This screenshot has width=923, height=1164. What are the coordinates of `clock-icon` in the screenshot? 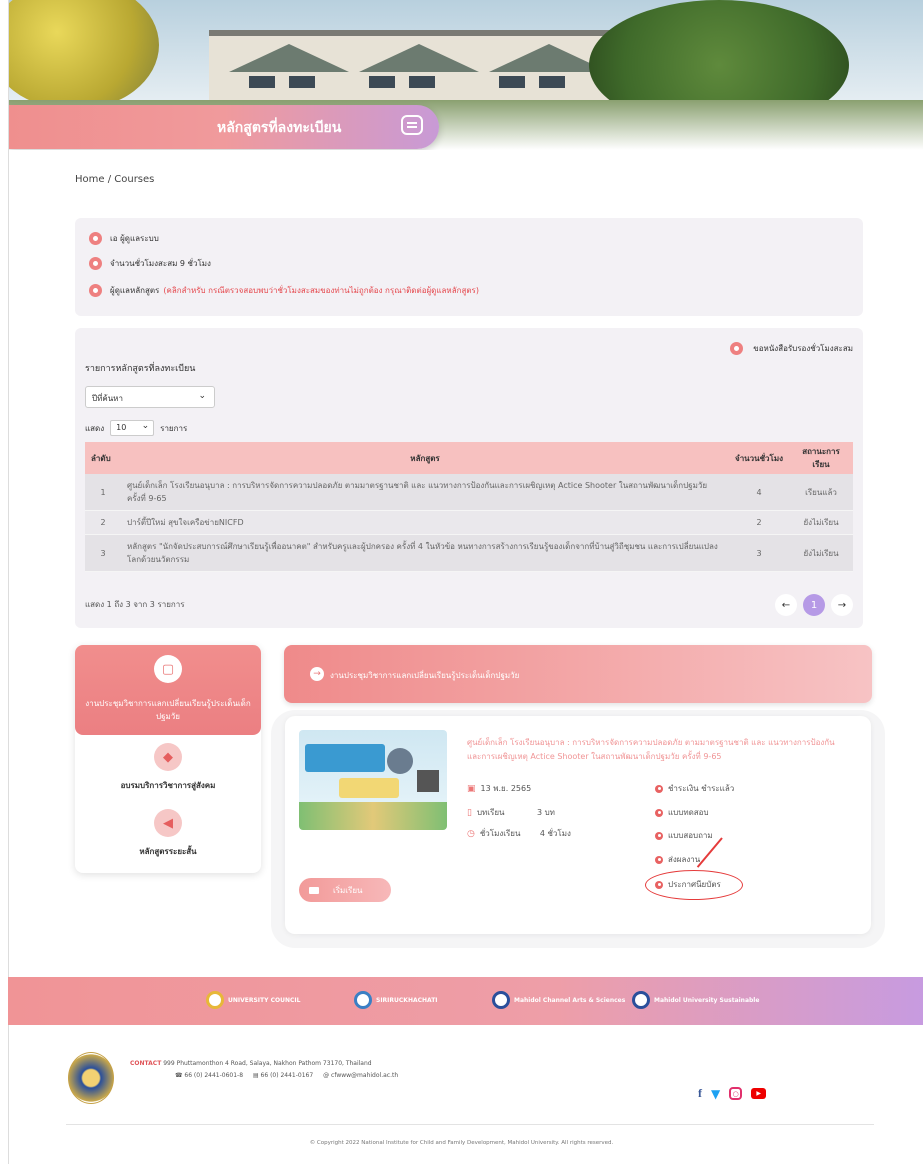 It's located at (95, 263).